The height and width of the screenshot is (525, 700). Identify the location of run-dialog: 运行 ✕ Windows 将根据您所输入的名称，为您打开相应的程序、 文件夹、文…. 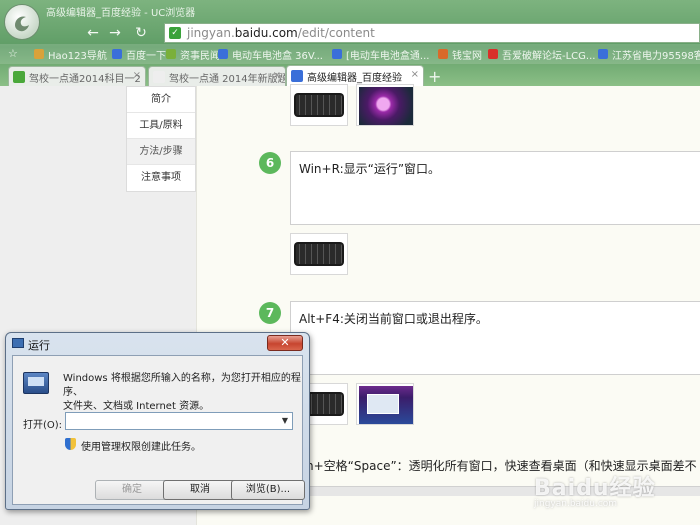
(157, 421).